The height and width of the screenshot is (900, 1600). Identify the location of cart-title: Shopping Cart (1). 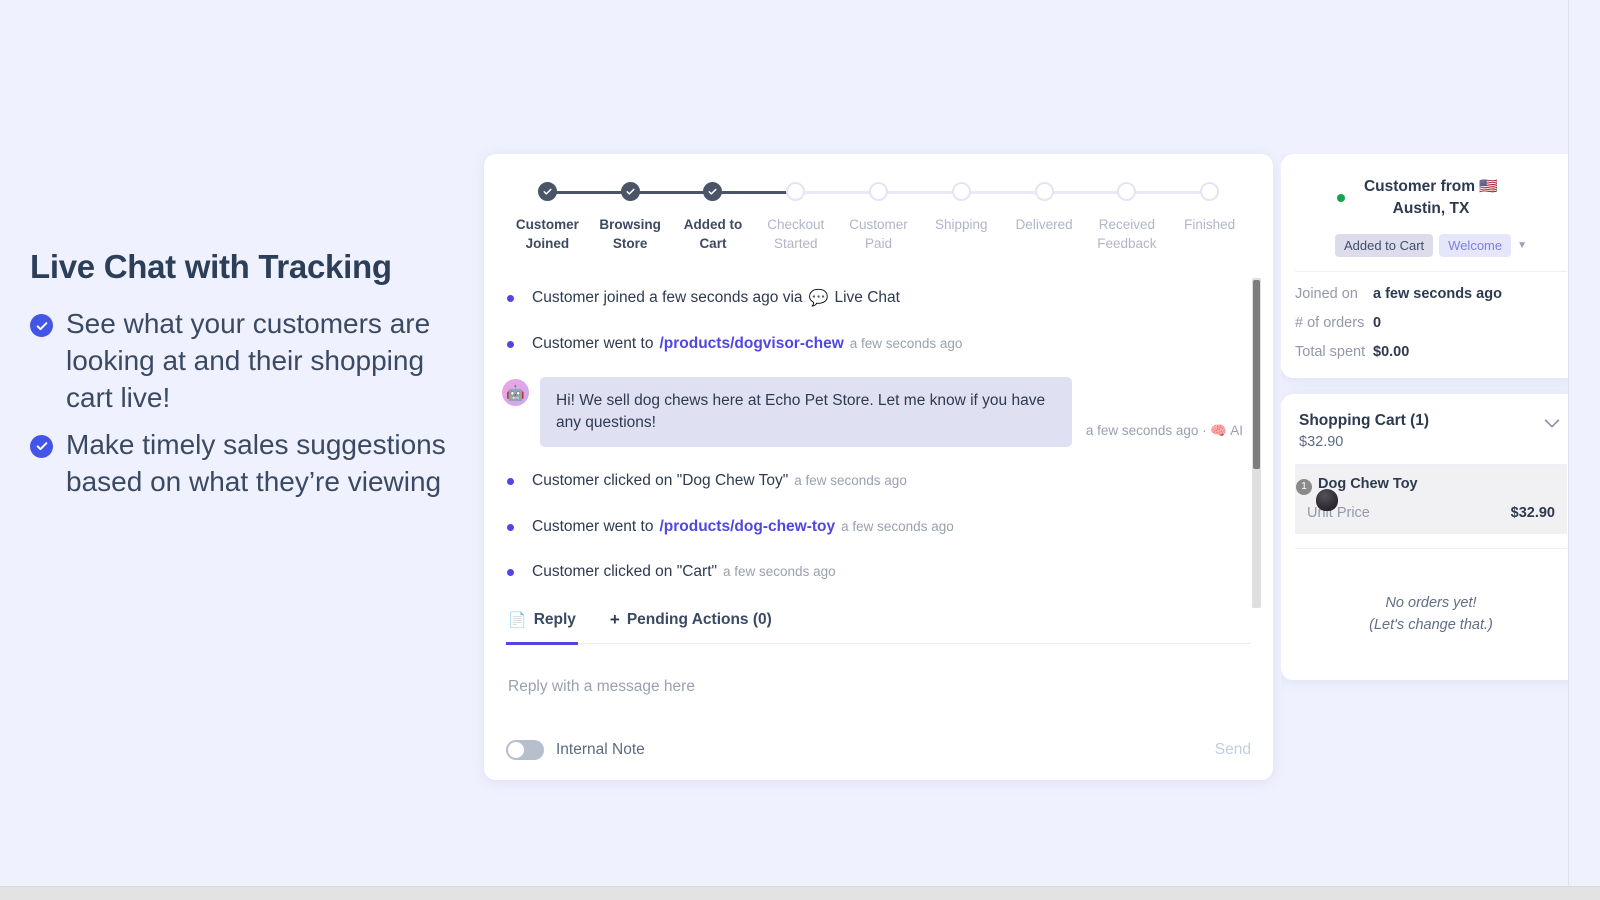
(1364, 420).